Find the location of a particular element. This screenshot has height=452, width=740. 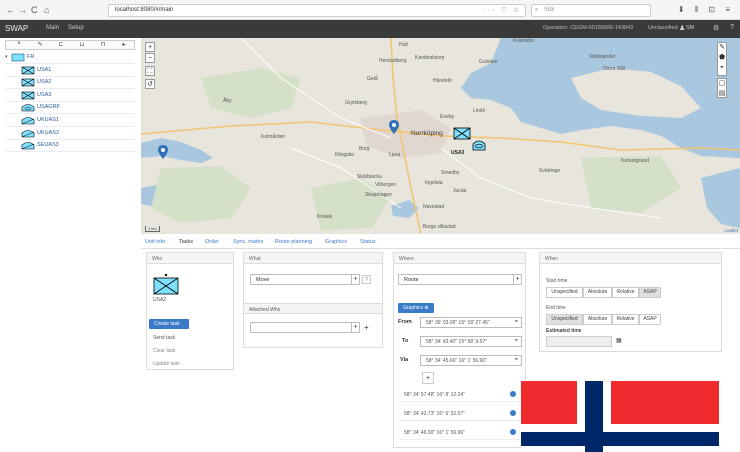

home-icon: ⌂ is located at coordinates (46, 10).